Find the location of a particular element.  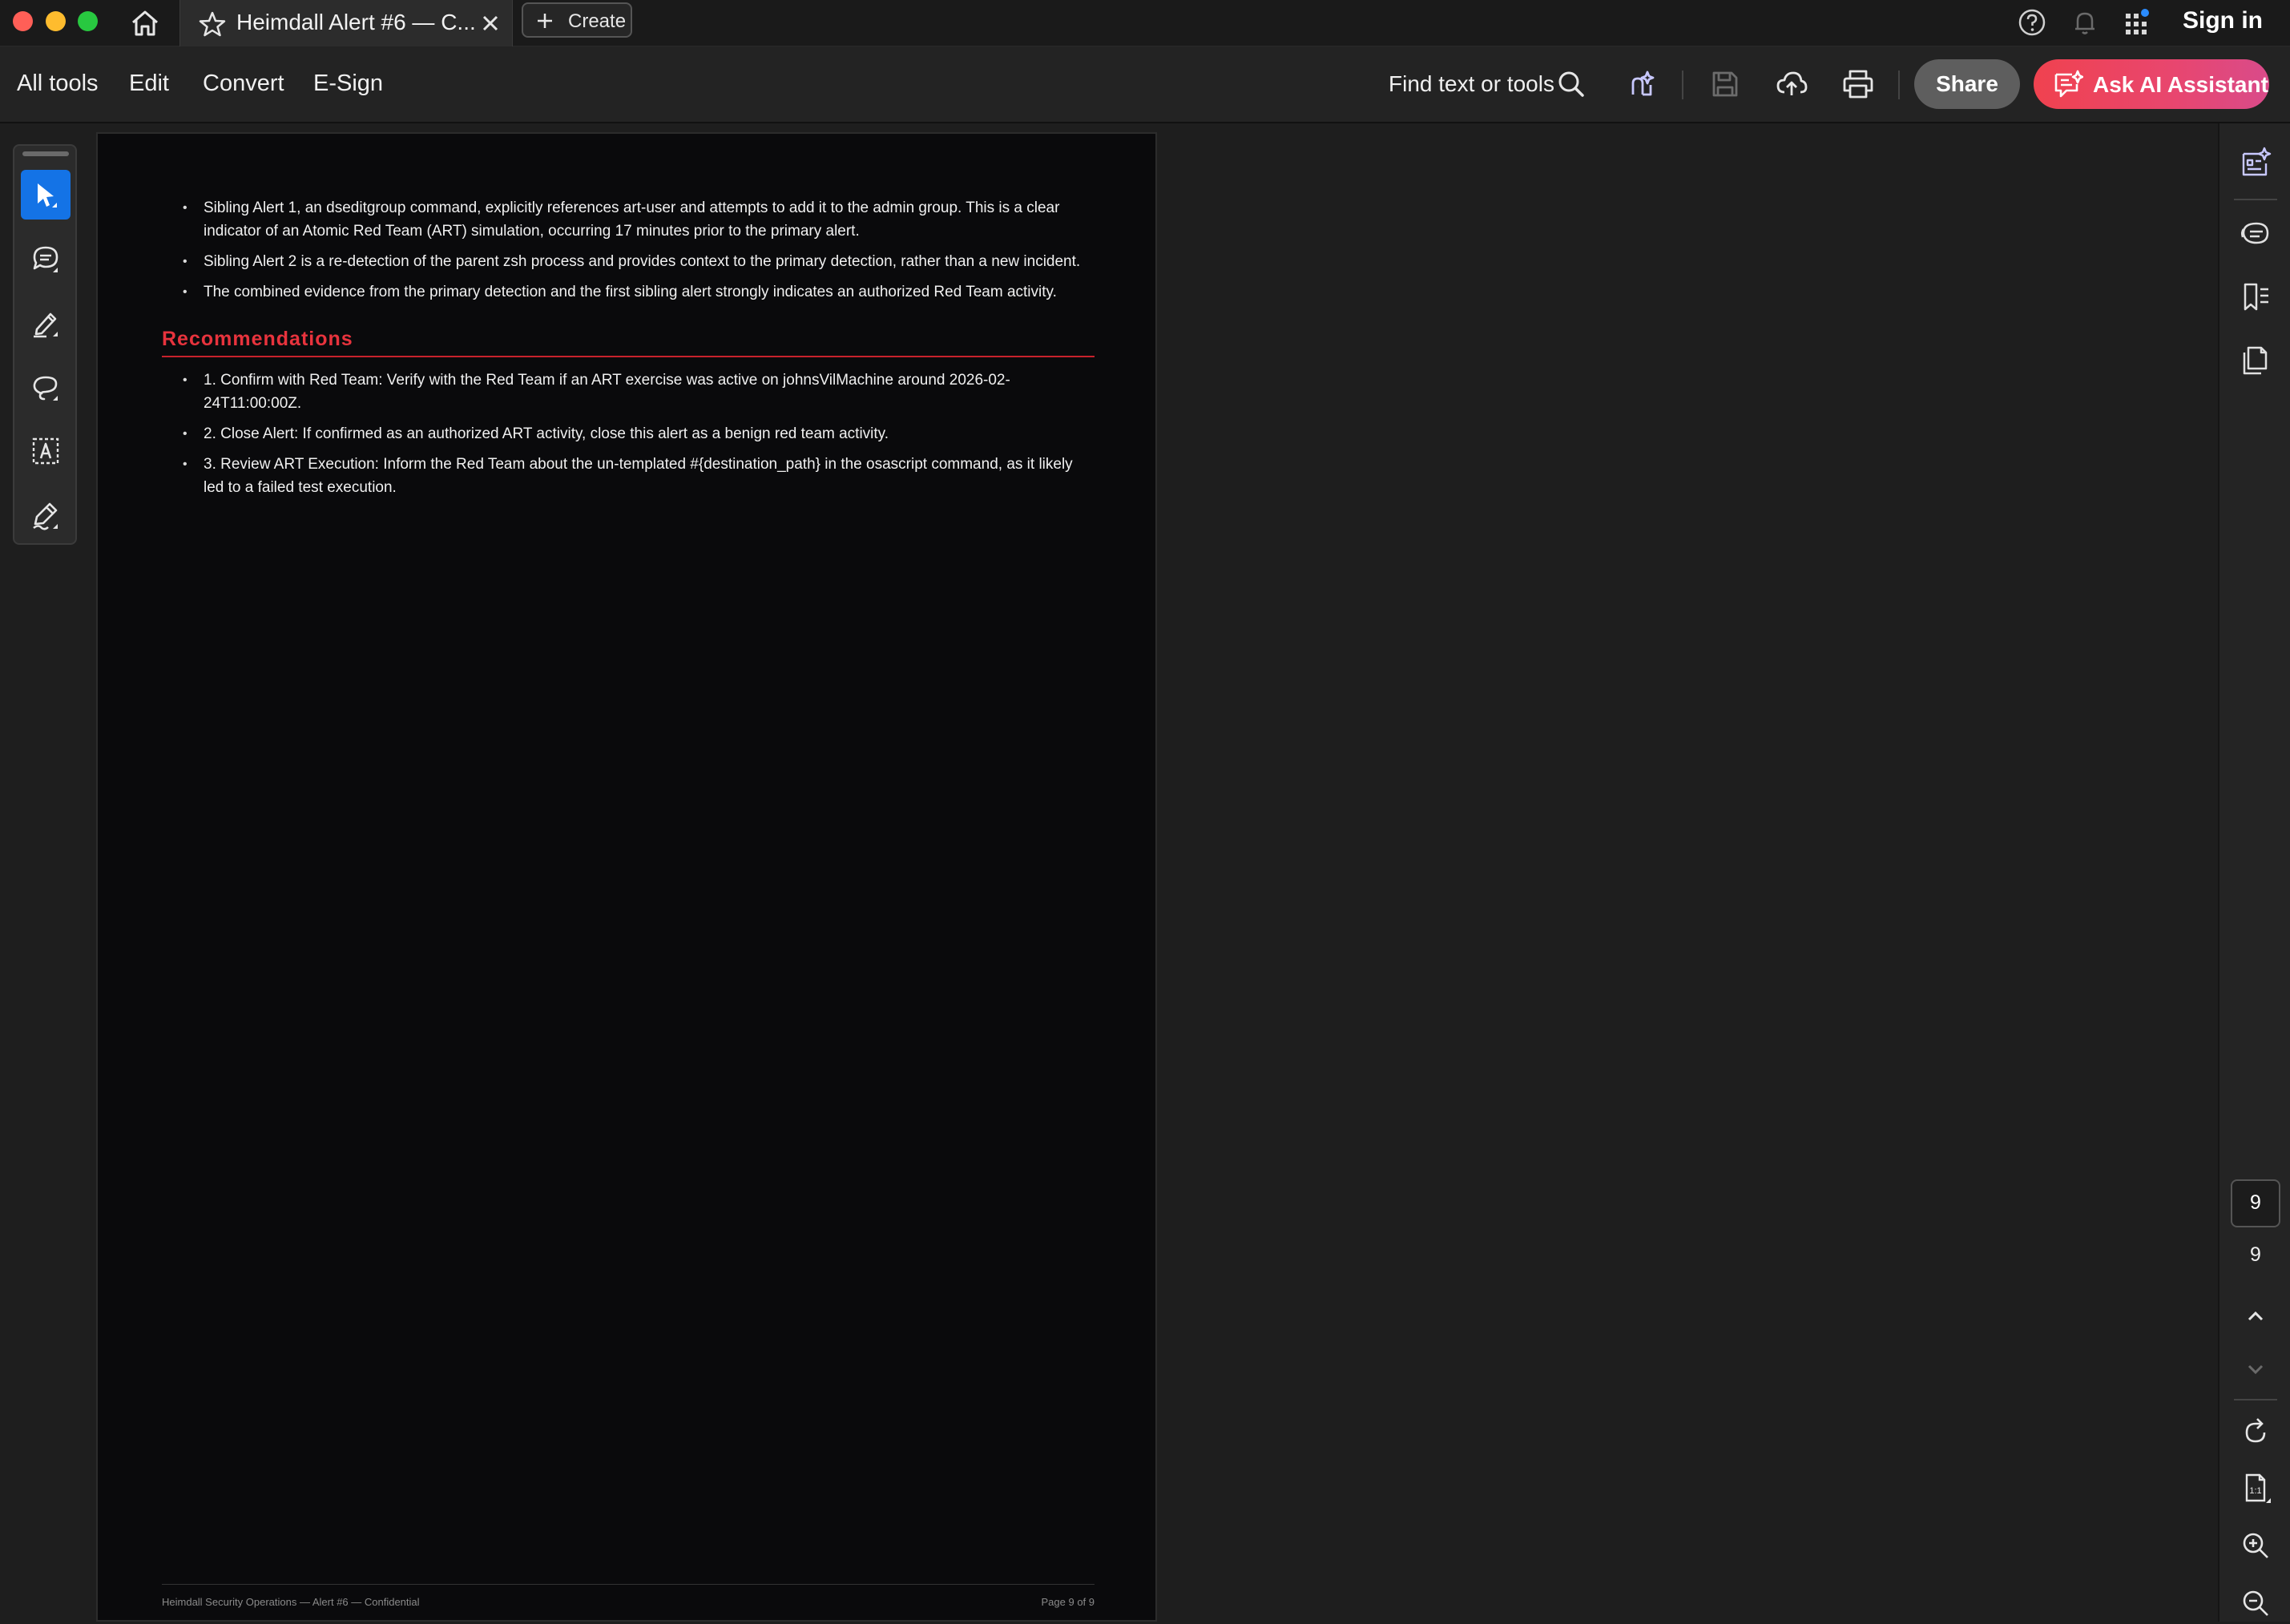

plus-icon is located at coordinates (545, 21).